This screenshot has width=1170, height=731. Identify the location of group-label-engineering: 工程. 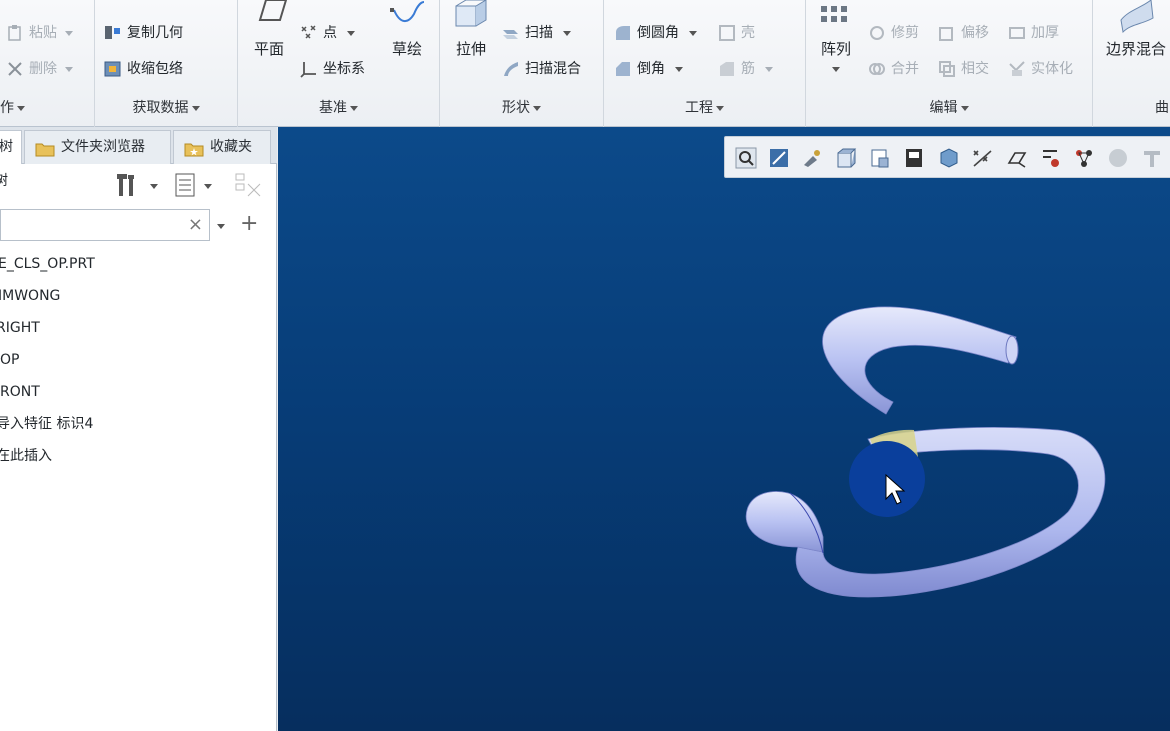
(704, 109).